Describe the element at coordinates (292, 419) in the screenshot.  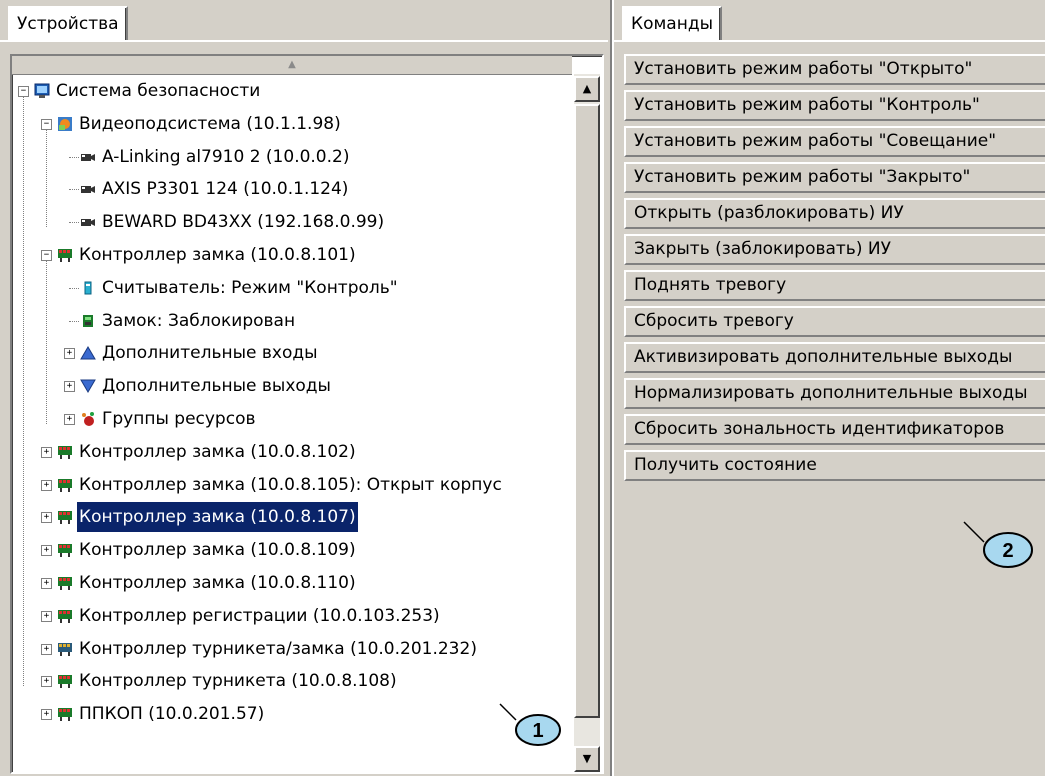
I see `tree-node: + Группы ресурсов` at that location.